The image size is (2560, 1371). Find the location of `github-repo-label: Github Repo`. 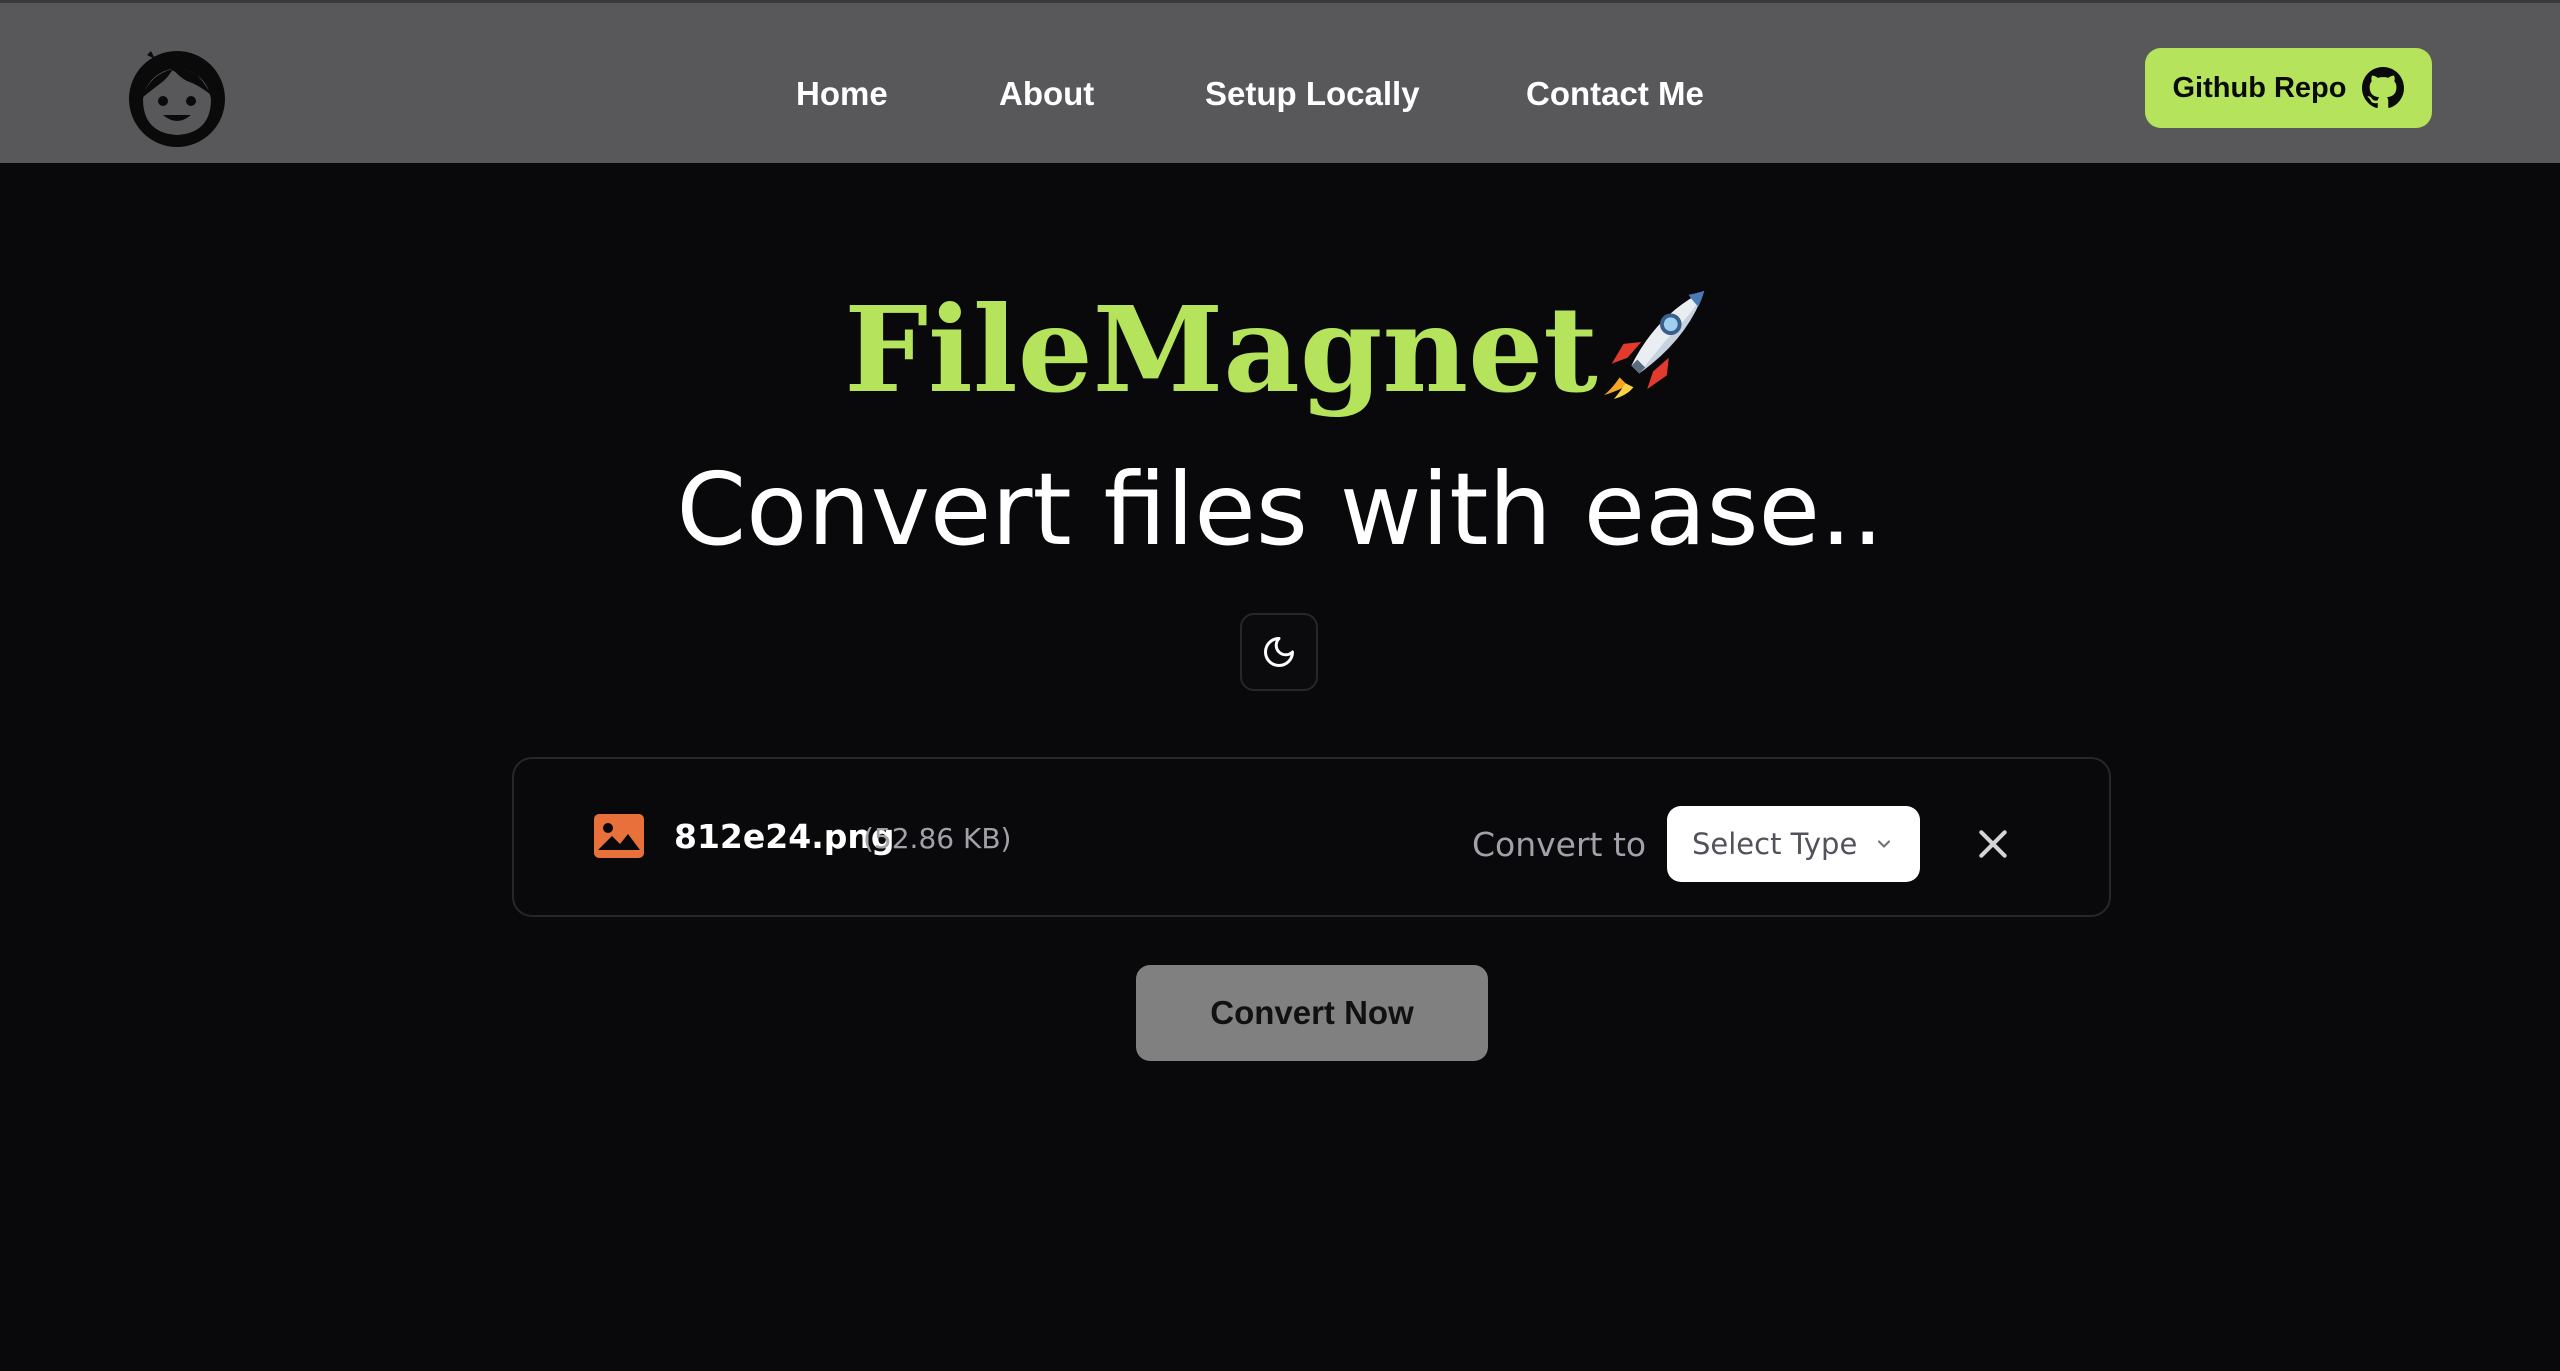

github-repo-label: Github Repo is located at coordinates (2259, 87).